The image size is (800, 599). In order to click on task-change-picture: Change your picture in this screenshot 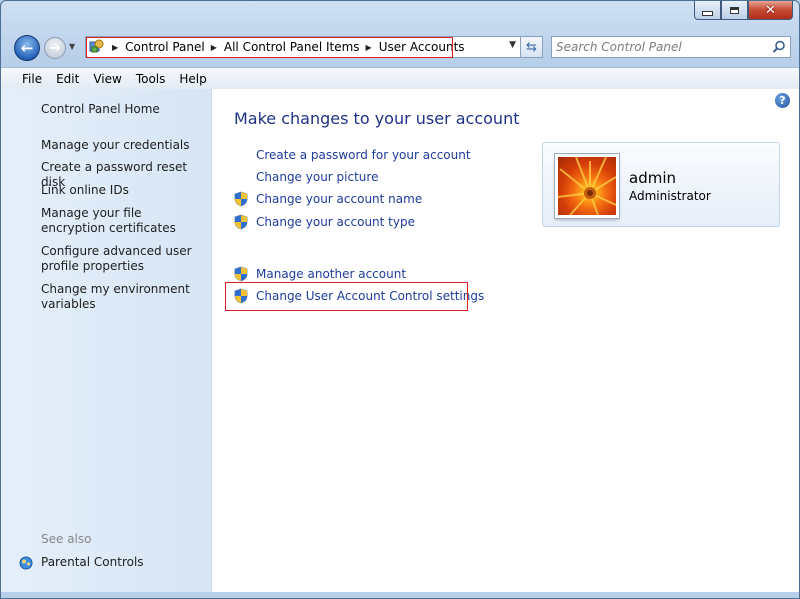, I will do `click(317, 177)`.